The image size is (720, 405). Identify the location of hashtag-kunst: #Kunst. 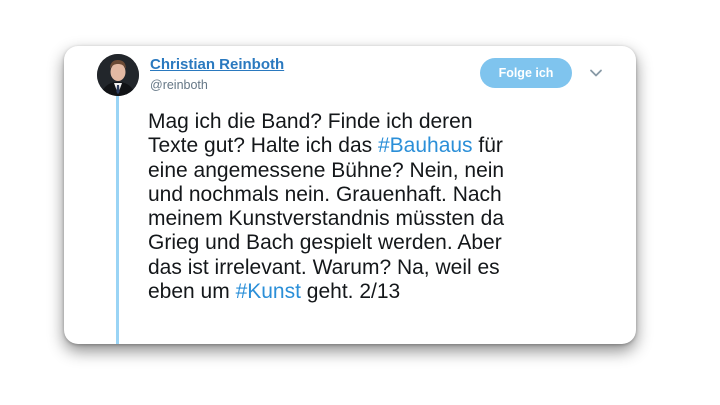
(268, 291).